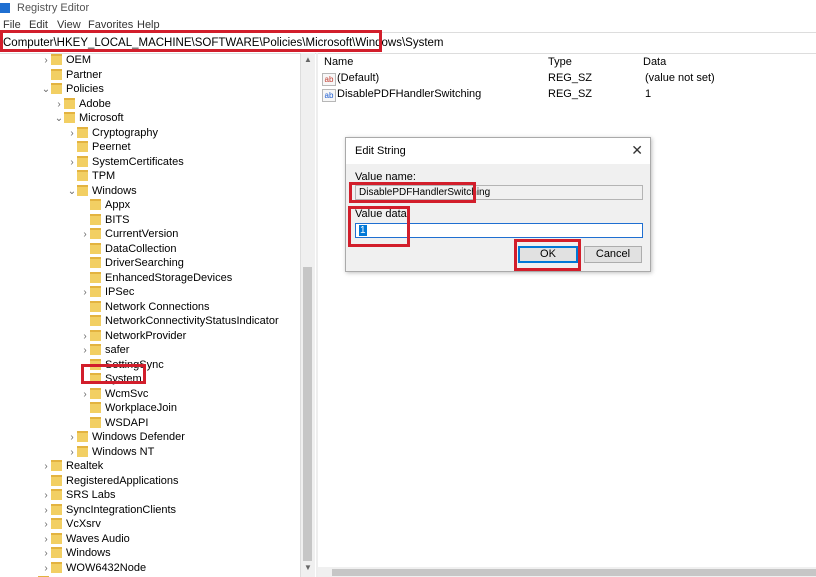 This screenshot has height=577, width=816. What do you see at coordinates (93, 568) in the screenshot?
I see `tree-item: › WOW6432Node` at bounding box center [93, 568].